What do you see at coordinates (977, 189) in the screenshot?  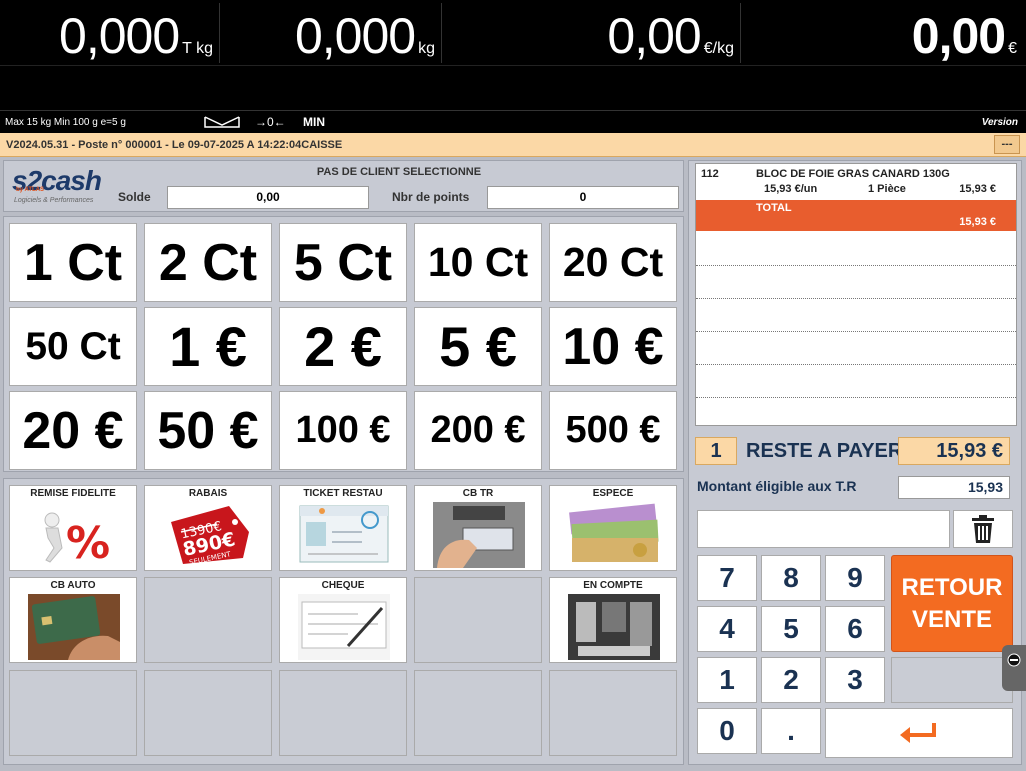 I see `ticket-line-amount: 15,93 €` at bounding box center [977, 189].